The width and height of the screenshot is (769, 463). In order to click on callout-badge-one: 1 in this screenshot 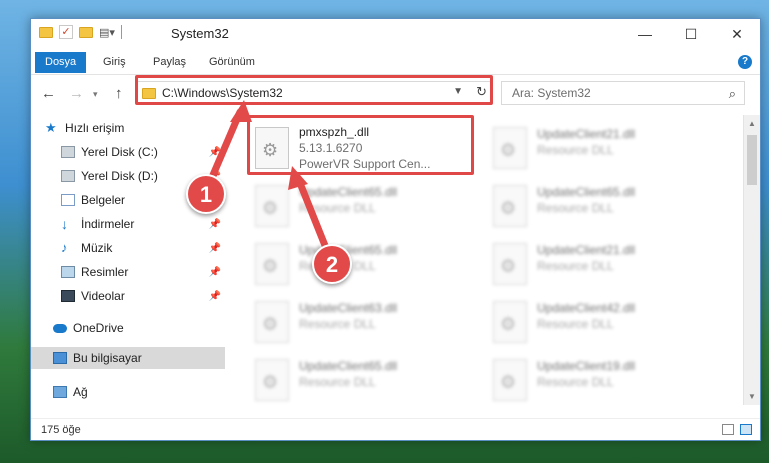, I will do `click(206, 194)`.